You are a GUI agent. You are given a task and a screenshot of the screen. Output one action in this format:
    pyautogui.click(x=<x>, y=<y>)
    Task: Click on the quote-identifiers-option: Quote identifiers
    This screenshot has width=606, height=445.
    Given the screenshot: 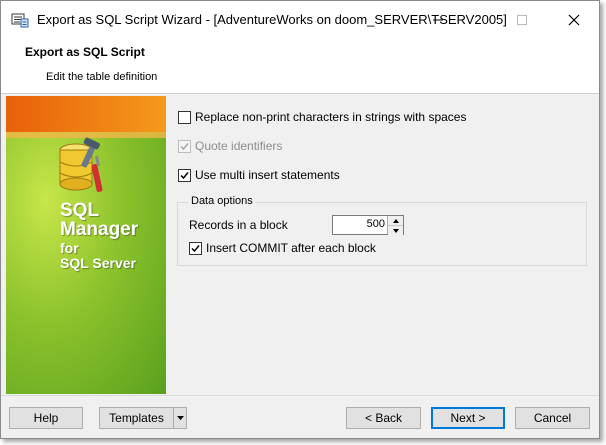 What is the action you would take?
    pyautogui.click(x=230, y=146)
    